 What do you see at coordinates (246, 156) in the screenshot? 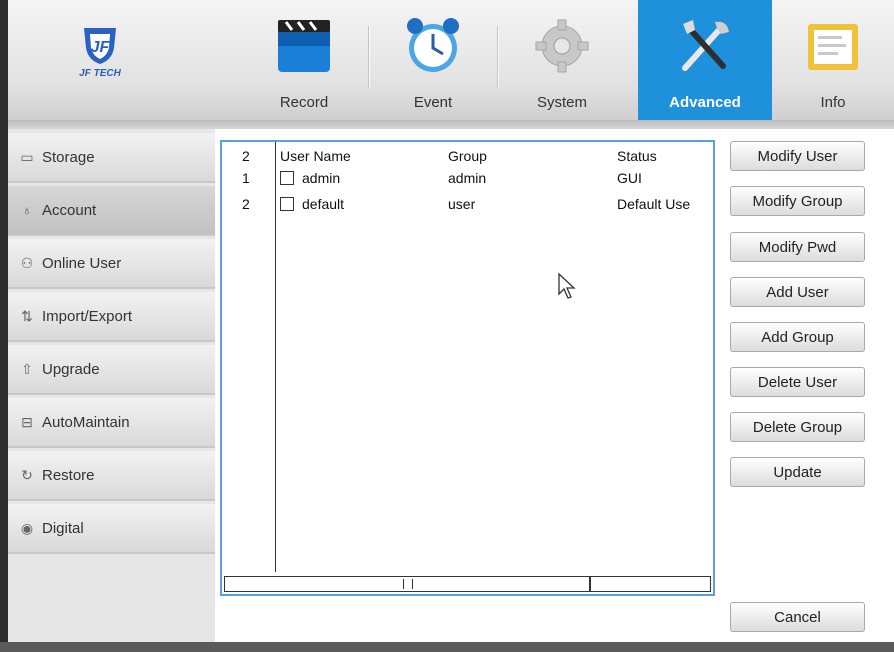
I see `user-count: 2` at bounding box center [246, 156].